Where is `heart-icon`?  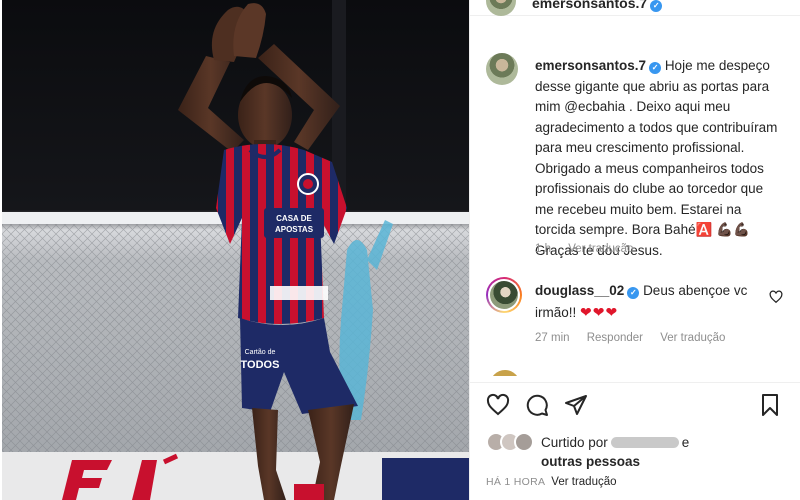 heart-icon is located at coordinates (498, 405).